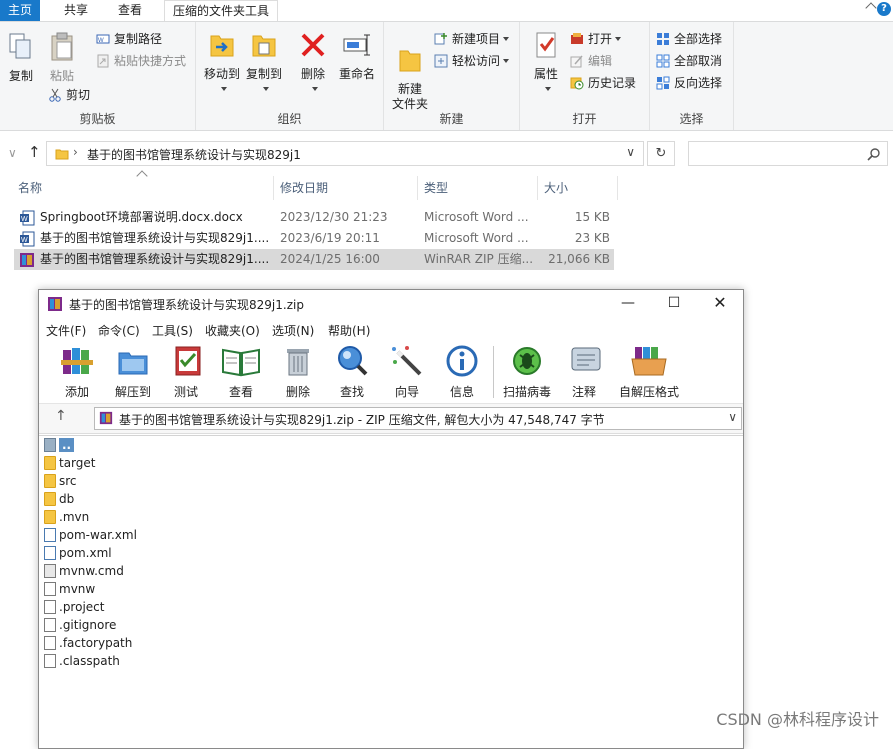  What do you see at coordinates (471, 39) in the screenshot?
I see `new-item-button: 新建项目` at bounding box center [471, 39].